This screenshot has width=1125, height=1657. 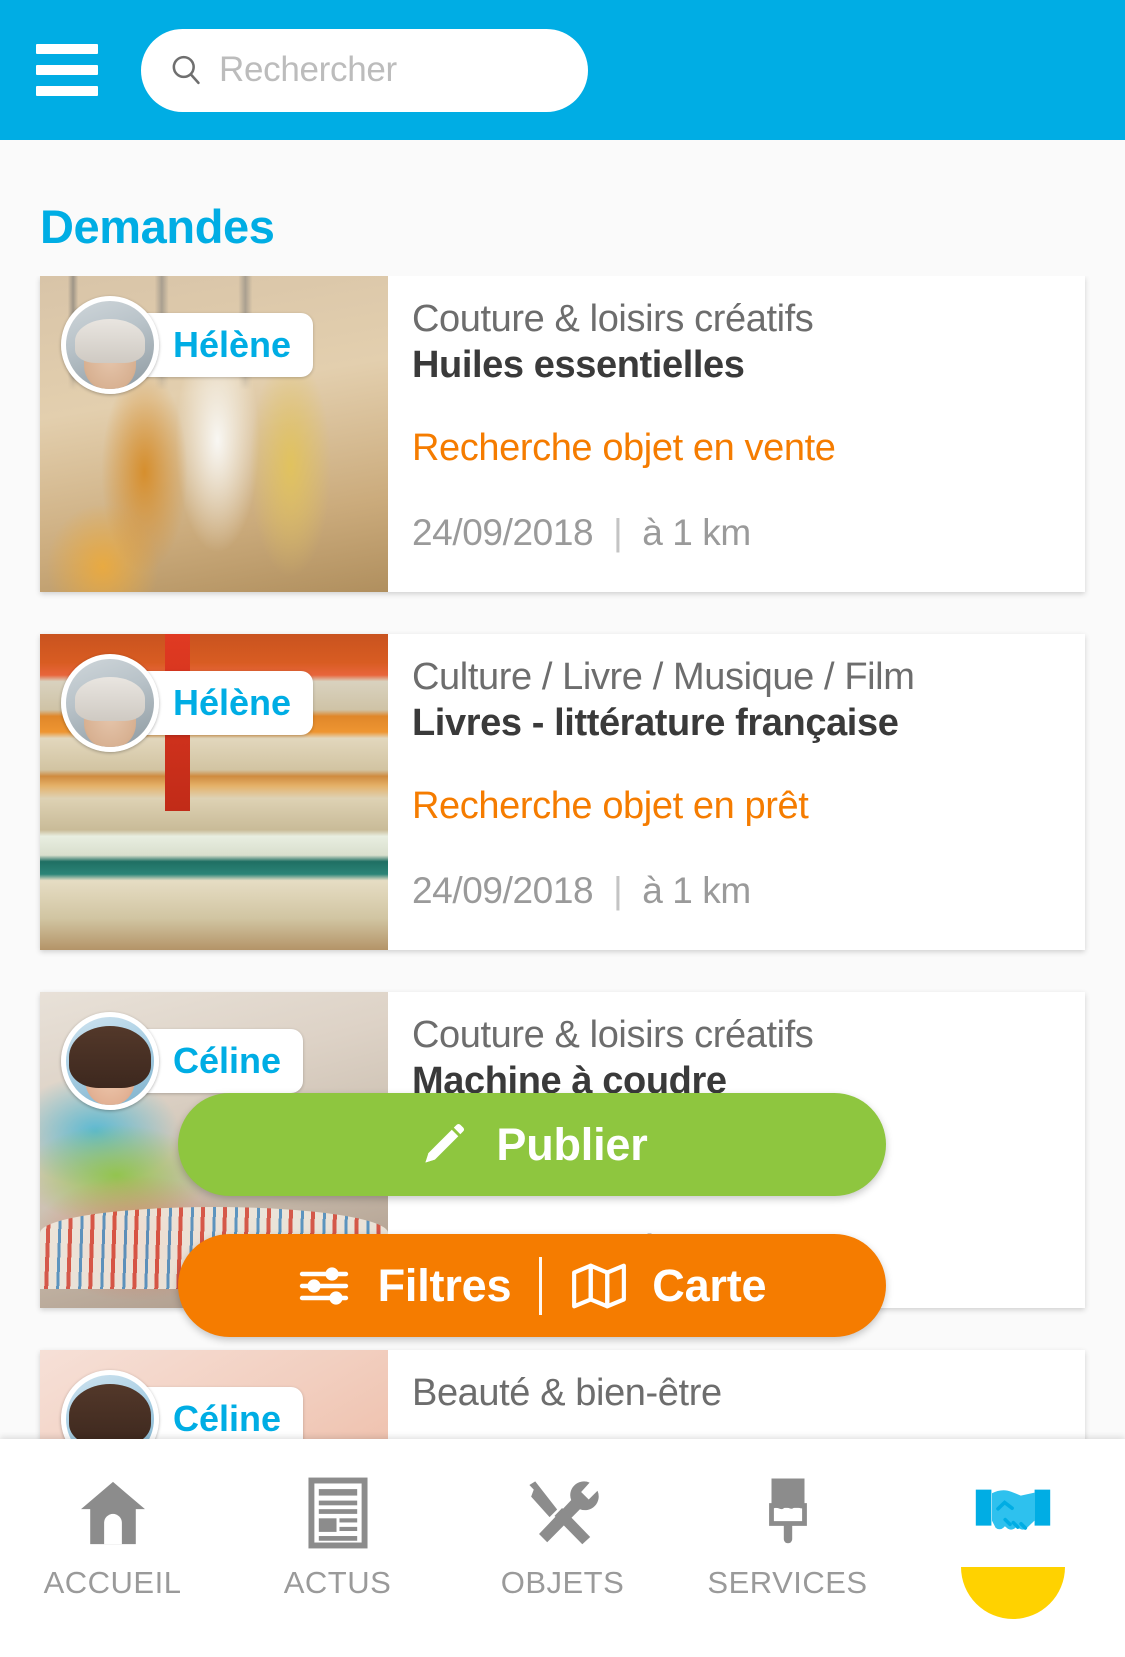 What do you see at coordinates (186, 70) in the screenshot?
I see `search-icon` at bounding box center [186, 70].